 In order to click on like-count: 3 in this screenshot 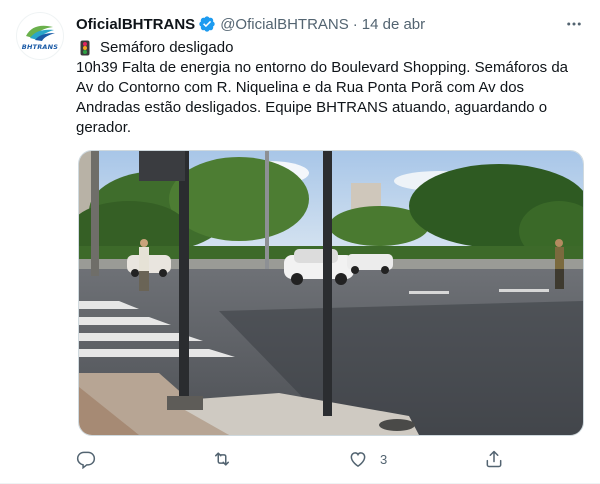, I will do `click(384, 459)`.